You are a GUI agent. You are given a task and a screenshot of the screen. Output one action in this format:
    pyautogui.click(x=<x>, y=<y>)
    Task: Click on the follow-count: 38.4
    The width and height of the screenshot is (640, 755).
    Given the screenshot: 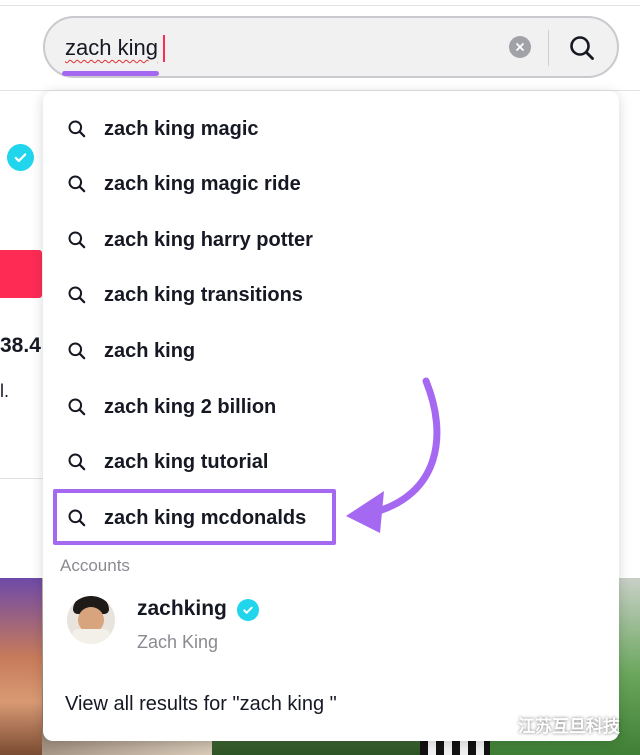 What is the action you would take?
    pyautogui.click(x=20, y=345)
    